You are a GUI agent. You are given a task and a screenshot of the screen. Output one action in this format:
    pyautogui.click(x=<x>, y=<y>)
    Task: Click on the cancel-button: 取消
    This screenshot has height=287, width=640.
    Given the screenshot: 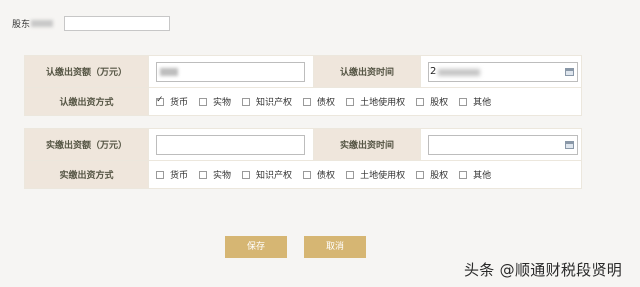 What is the action you would take?
    pyautogui.click(x=335, y=247)
    